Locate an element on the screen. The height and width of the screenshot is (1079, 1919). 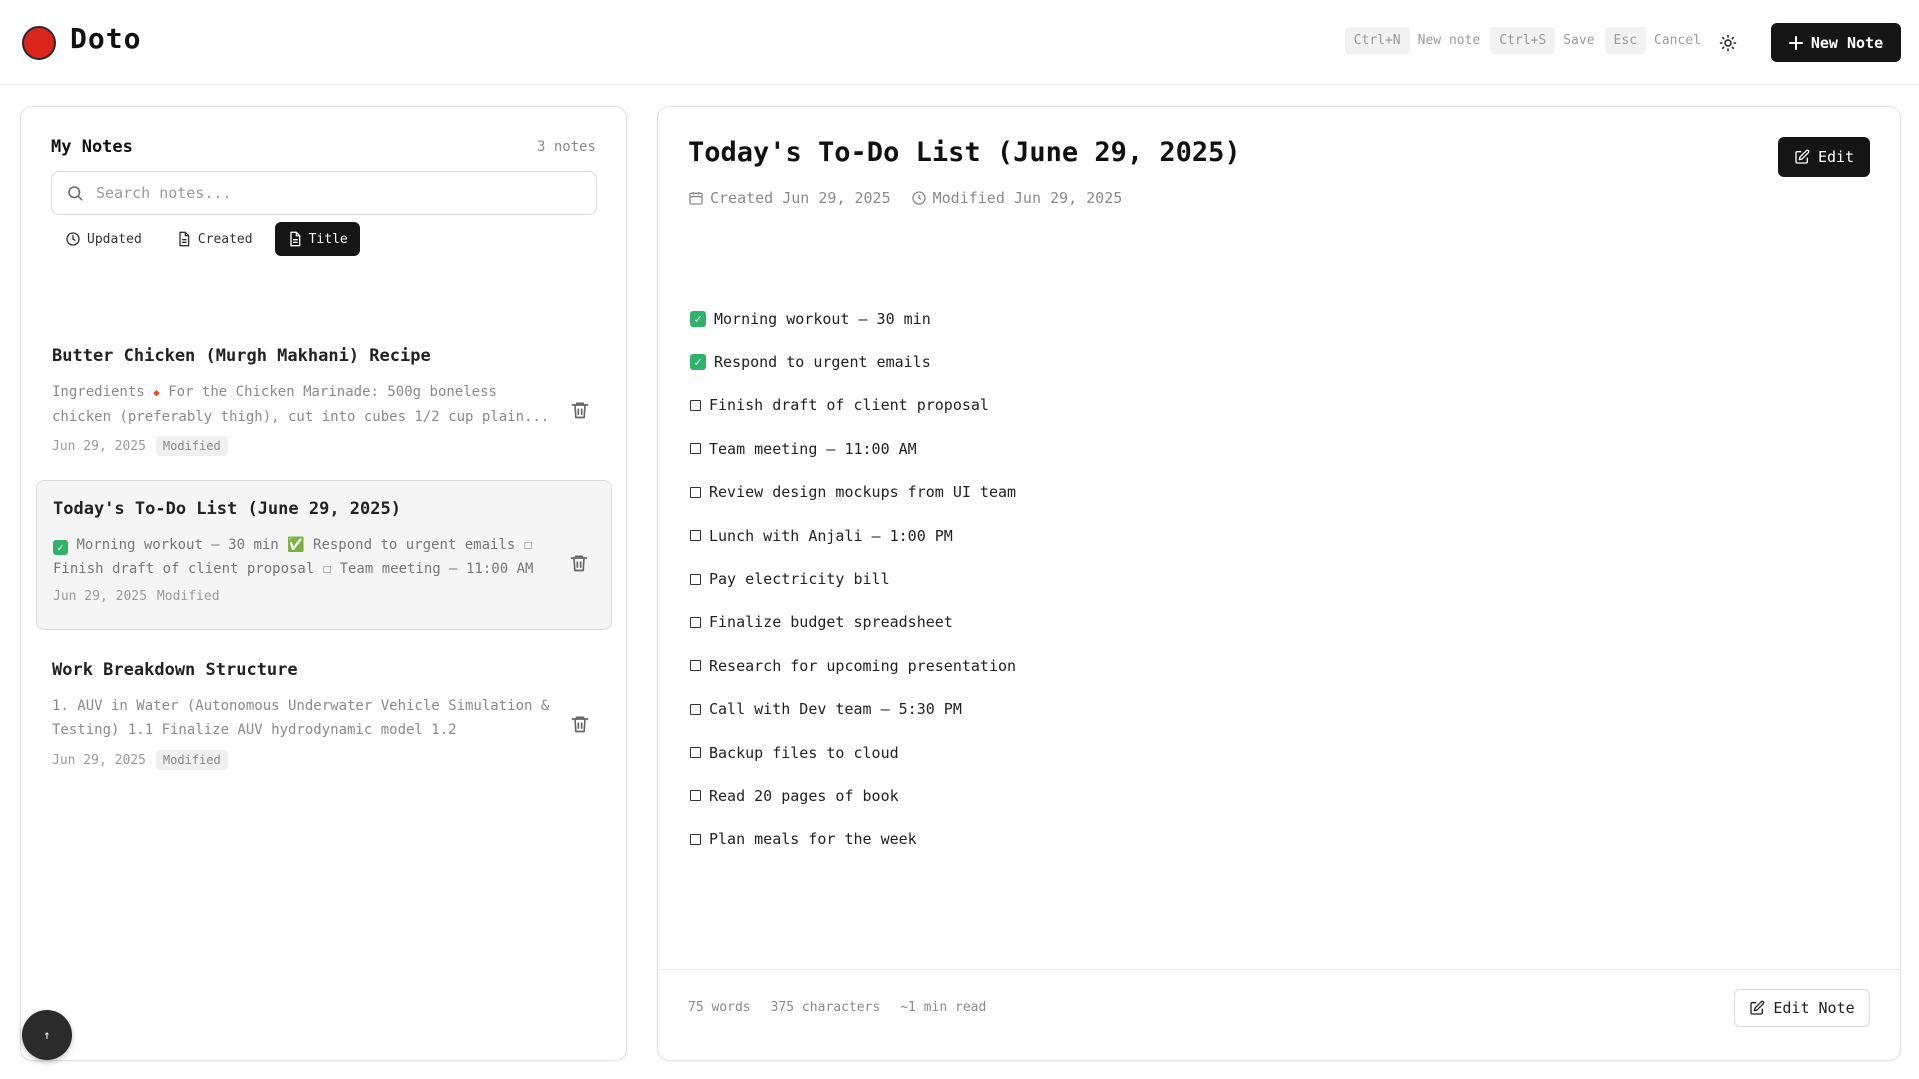
search-input is located at coordinates (336, 193).